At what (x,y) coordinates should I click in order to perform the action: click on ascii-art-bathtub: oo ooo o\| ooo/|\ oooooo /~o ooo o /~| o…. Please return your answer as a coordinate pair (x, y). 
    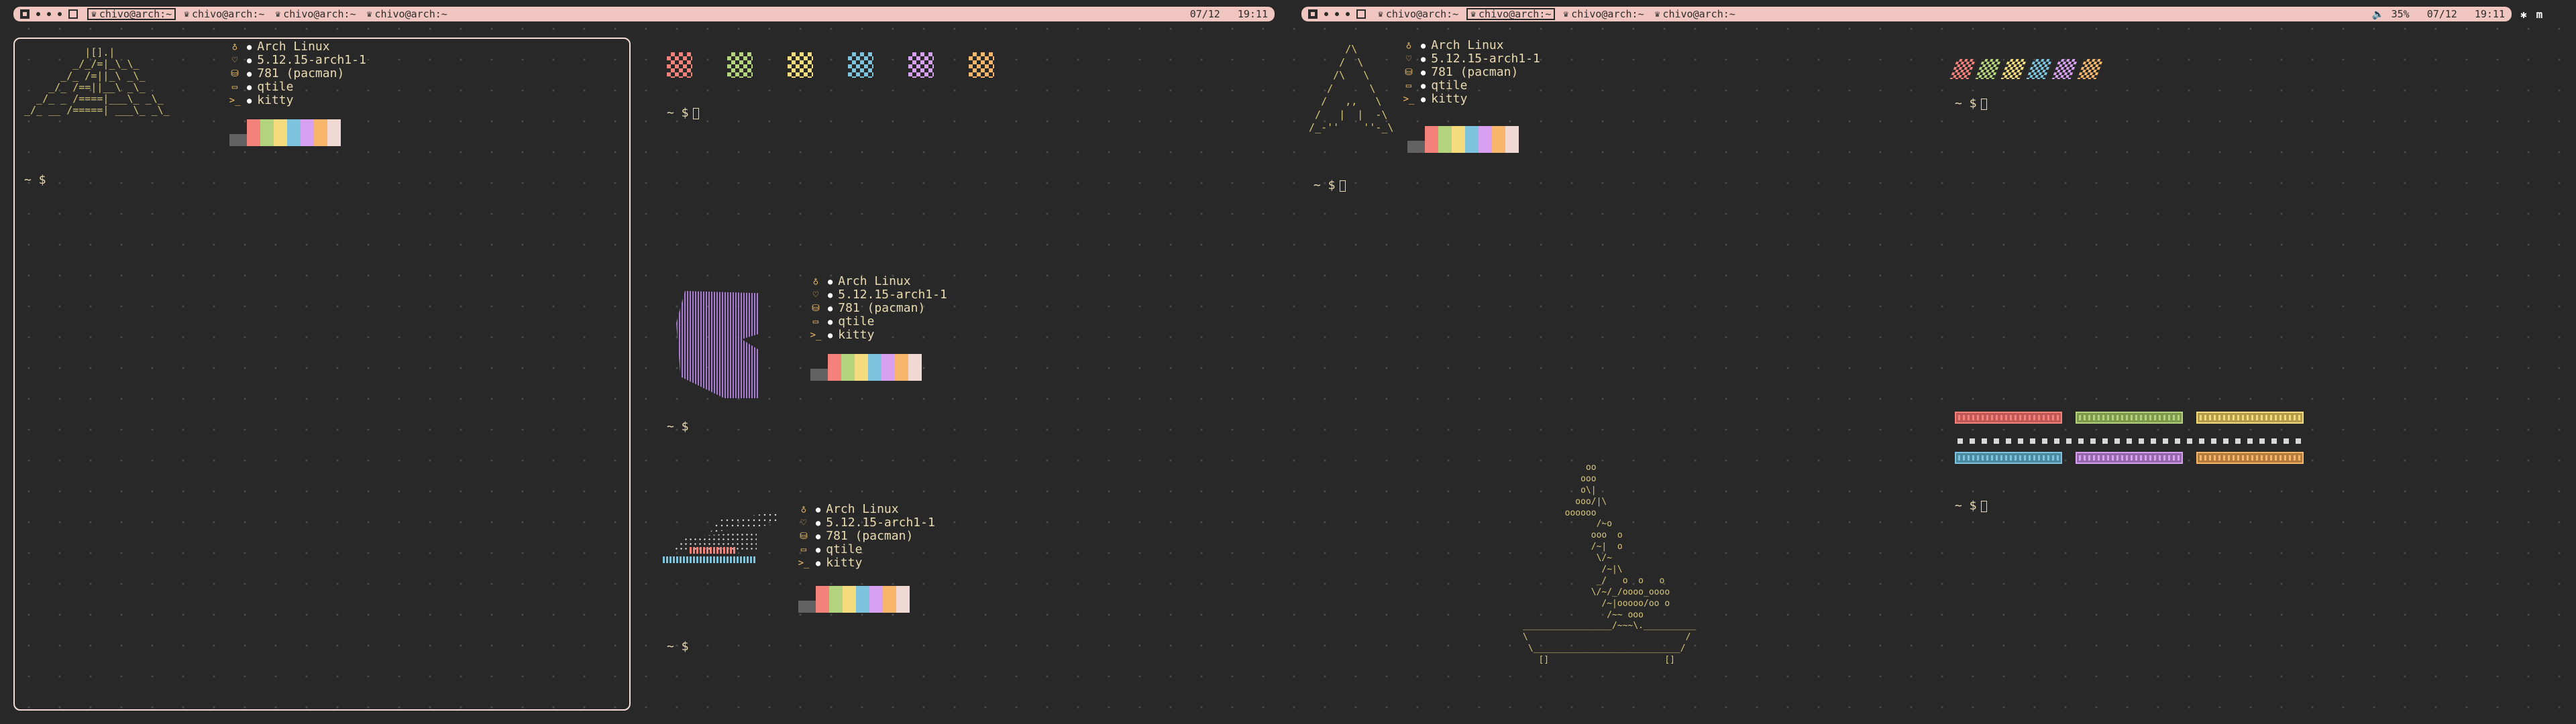
    Looking at the image, I should click on (1610, 564).